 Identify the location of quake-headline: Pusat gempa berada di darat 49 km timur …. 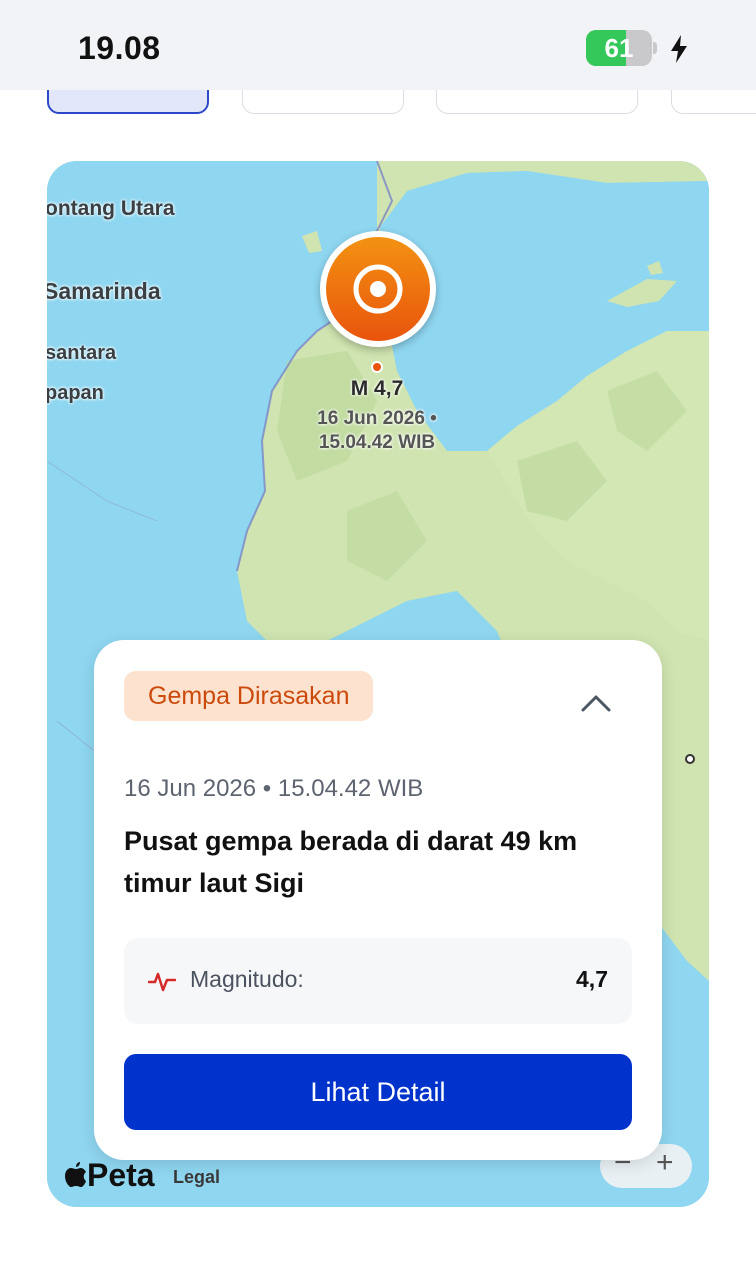
(351, 862).